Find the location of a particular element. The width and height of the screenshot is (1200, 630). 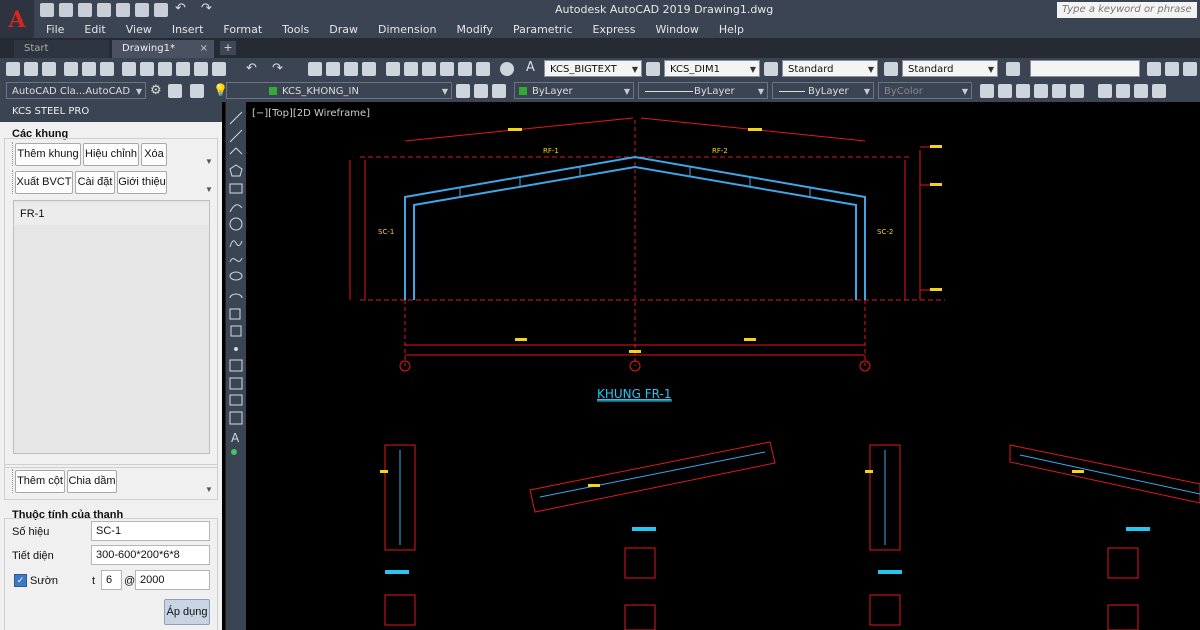

apply-button: Áp dụng is located at coordinates (187, 612).